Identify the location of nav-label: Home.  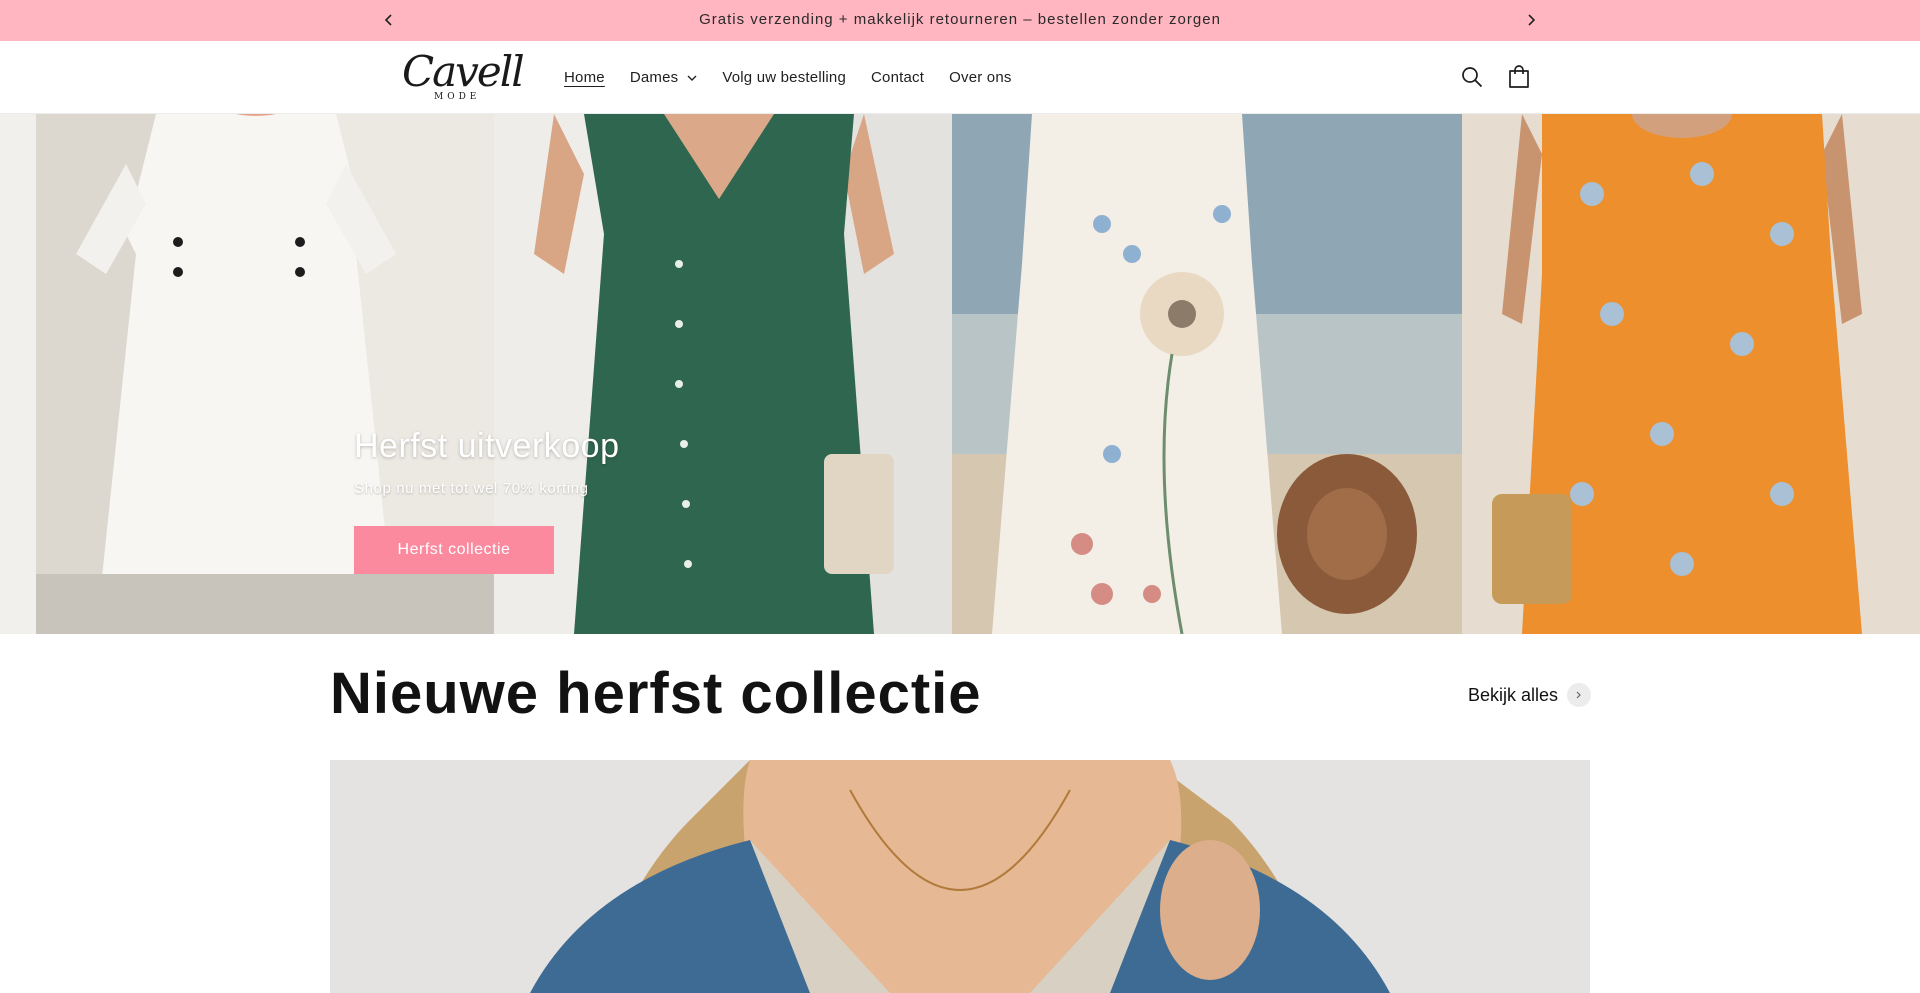
(584, 77).